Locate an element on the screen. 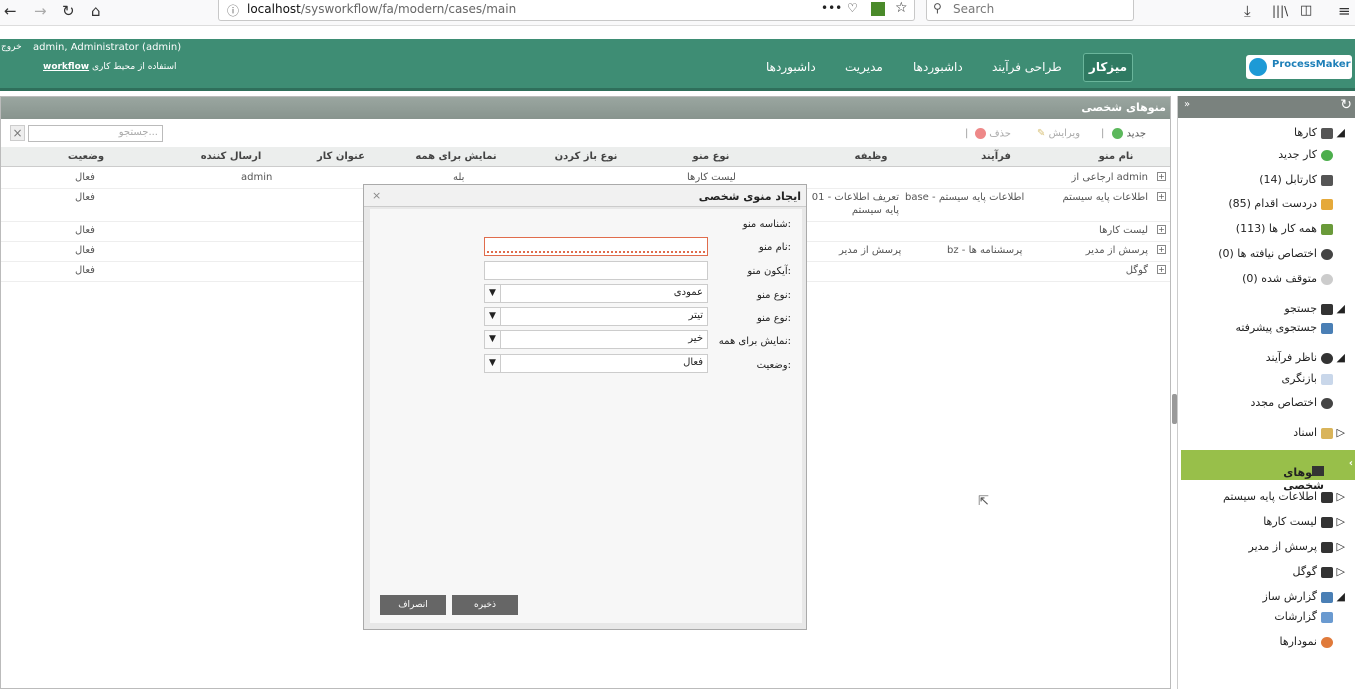  panel-title-bar: منوهای شخصی is located at coordinates (585, 108).